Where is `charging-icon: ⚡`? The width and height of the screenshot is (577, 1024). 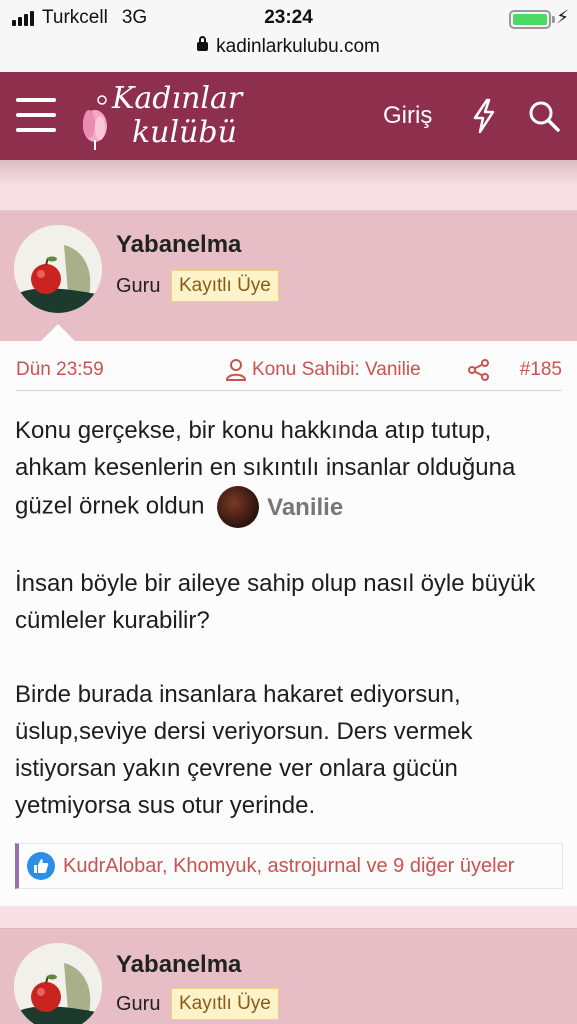 charging-icon: ⚡ is located at coordinates (562, 17).